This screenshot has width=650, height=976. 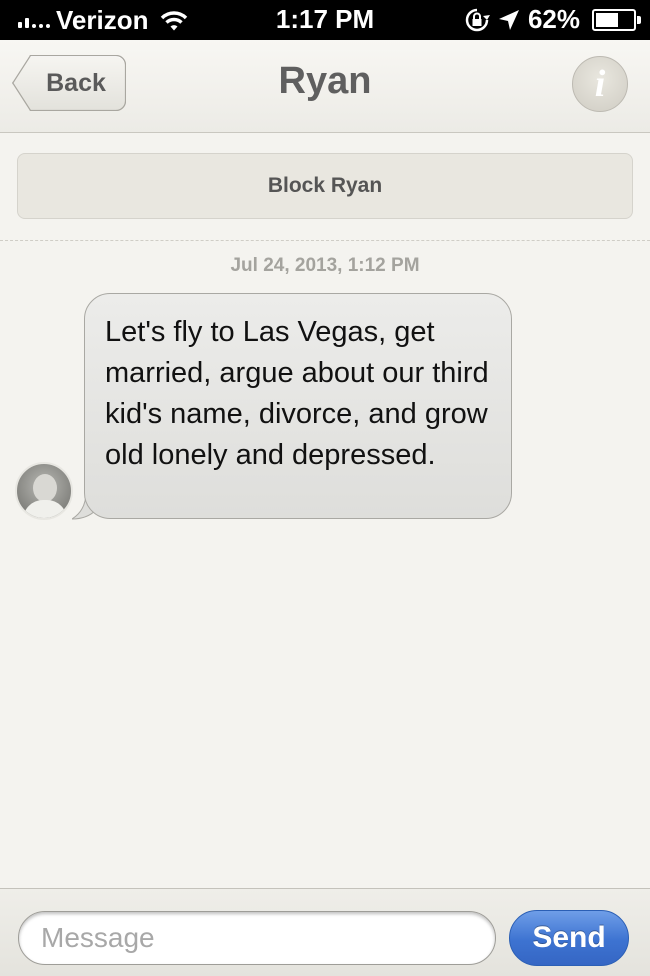 What do you see at coordinates (325, 265) in the screenshot?
I see `message-timestamp: Jul 24, 2013, 1:12 PM` at bounding box center [325, 265].